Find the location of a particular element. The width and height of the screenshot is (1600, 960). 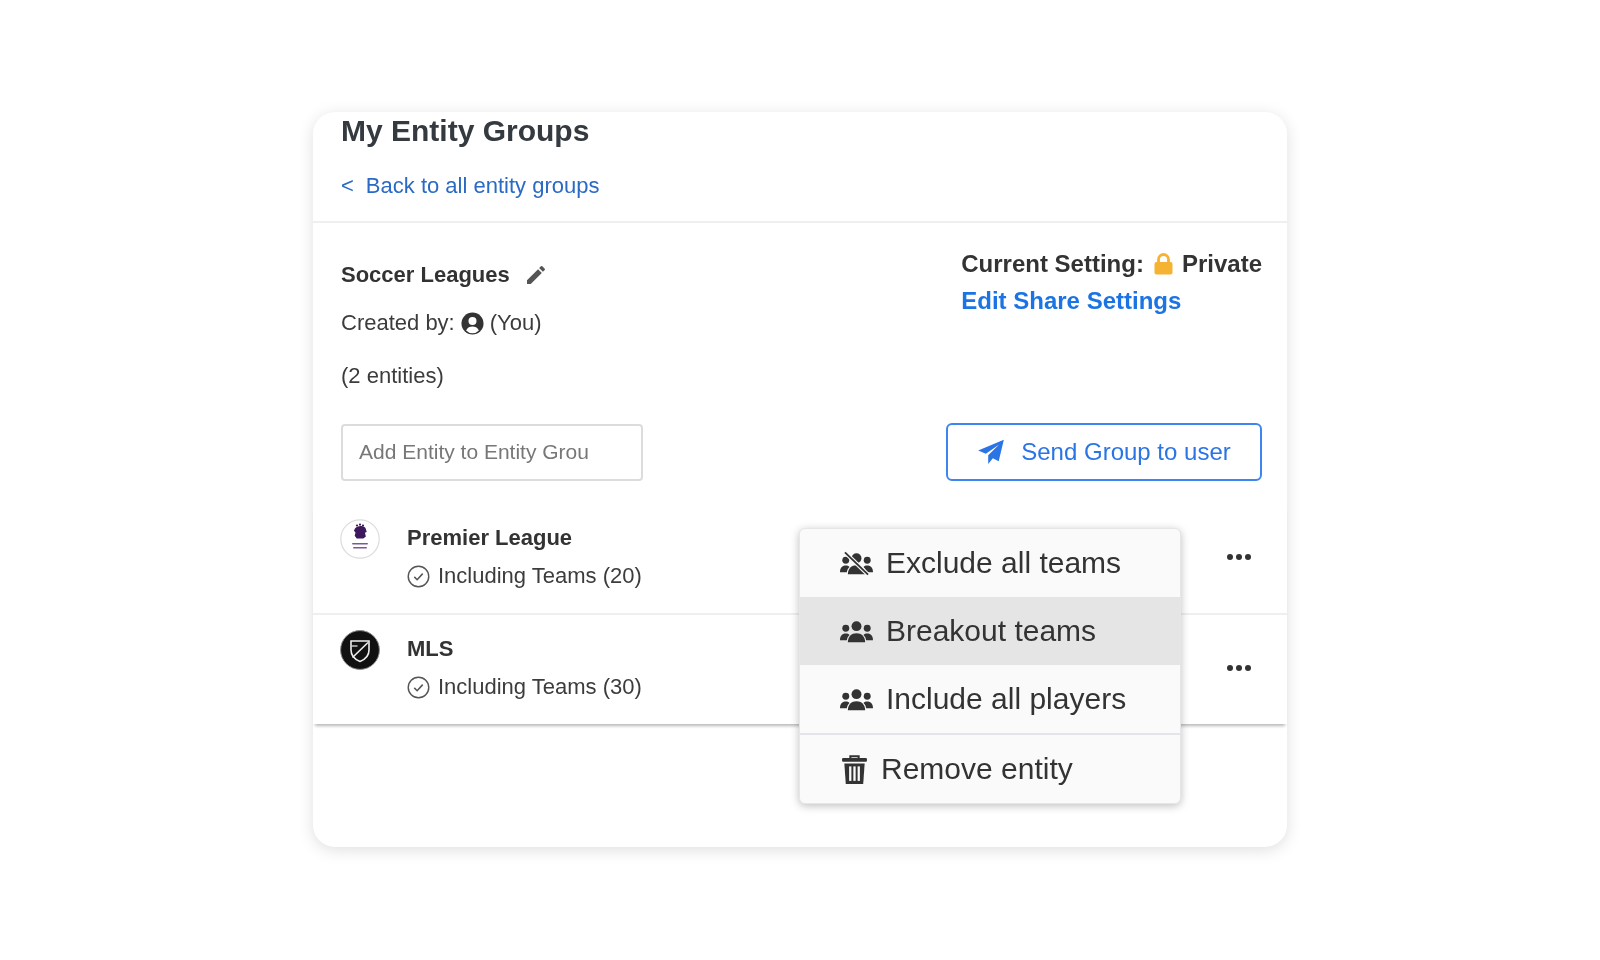

share-setting-value: Private is located at coordinates (1221, 264).